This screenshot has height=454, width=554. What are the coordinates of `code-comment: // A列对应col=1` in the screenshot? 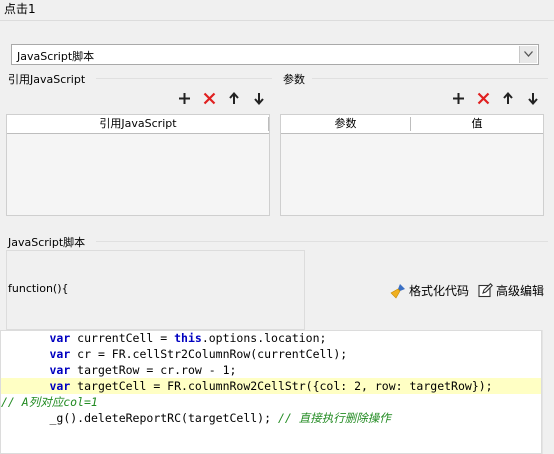 It's located at (49, 402).